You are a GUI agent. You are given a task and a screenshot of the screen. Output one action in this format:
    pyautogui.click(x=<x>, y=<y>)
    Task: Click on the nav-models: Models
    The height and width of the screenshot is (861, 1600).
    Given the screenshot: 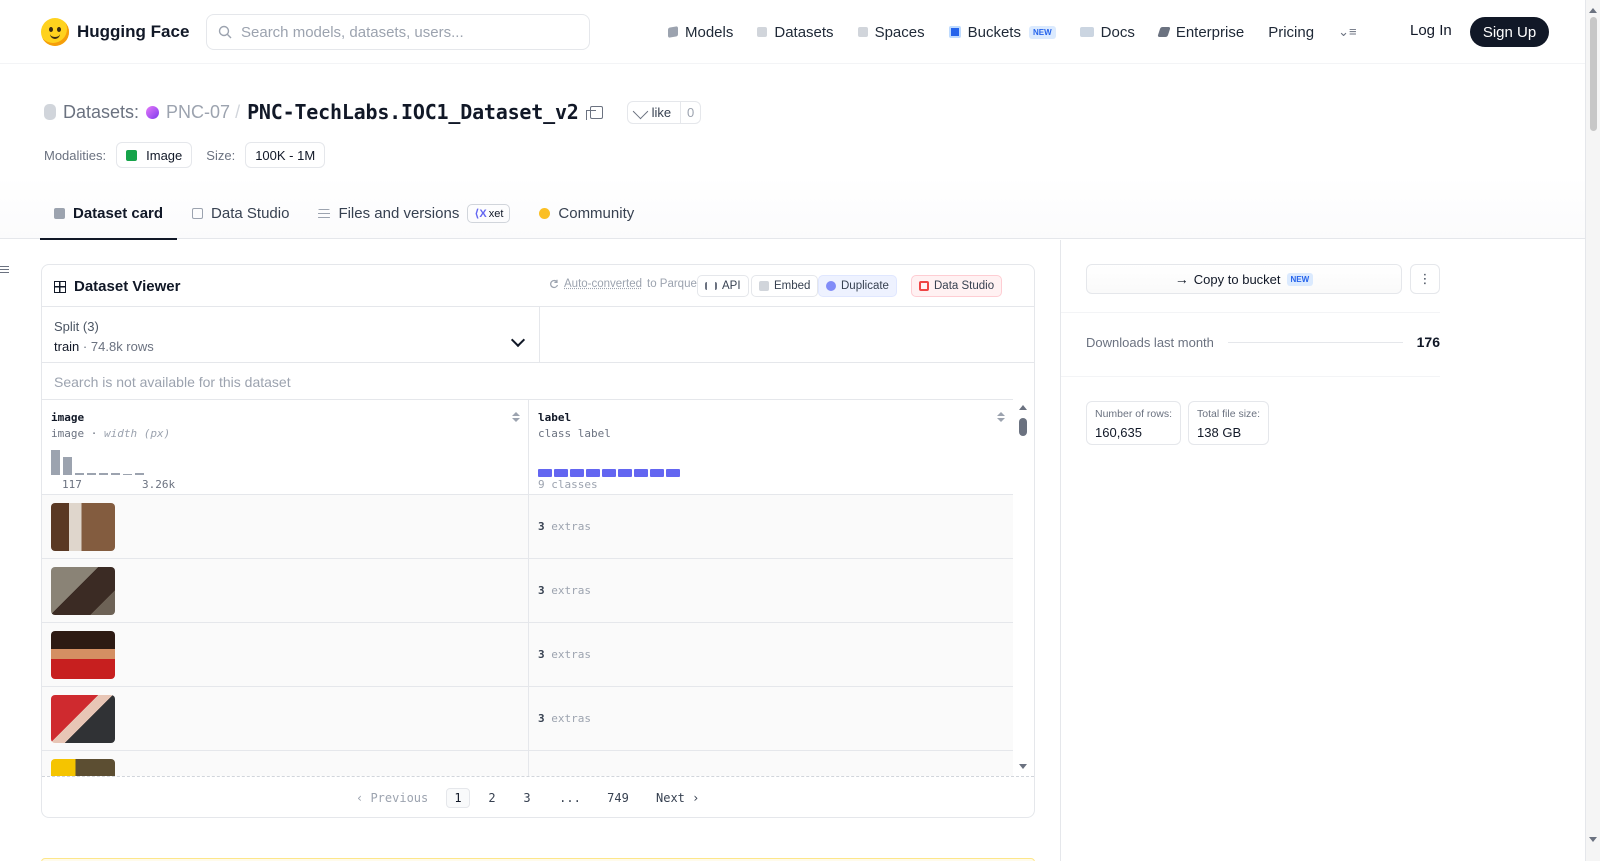 What is the action you would take?
    pyautogui.click(x=700, y=32)
    